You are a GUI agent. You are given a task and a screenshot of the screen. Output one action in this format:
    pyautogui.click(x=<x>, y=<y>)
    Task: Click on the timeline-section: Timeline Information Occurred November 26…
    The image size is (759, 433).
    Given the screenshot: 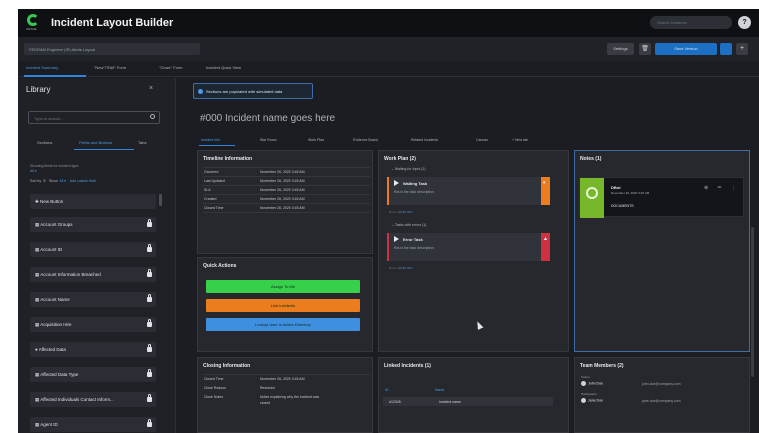 What is the action you would take?
    pyautogui.click(x=285, y=202)
    